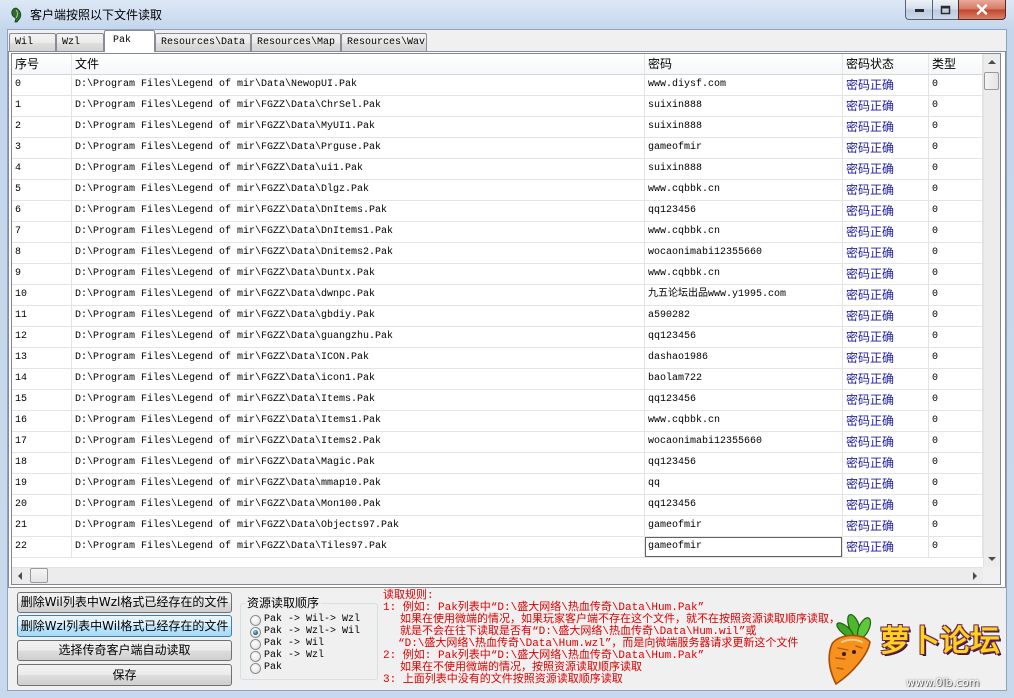 The width and height of the screenshot is (1014, 698). What do you see at coordinates (312, 620) in the screenshot?
I see `read-order-label-1: Pak -> Wil-> Wzl` at bounding box center [312, 620].